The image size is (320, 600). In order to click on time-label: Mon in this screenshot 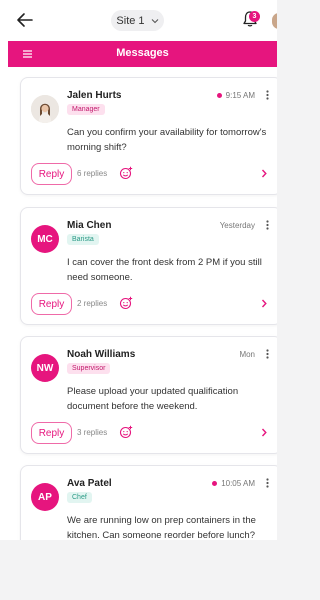, I will do `click(247, 354)`.